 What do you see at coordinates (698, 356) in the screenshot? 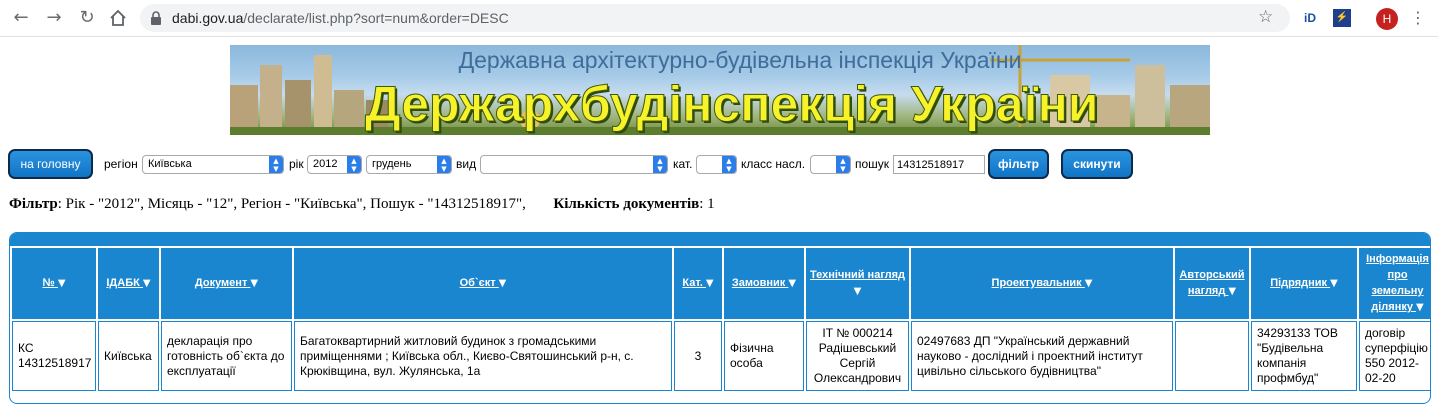
I see `cell-category: 3` at bounding box center [698, 356].